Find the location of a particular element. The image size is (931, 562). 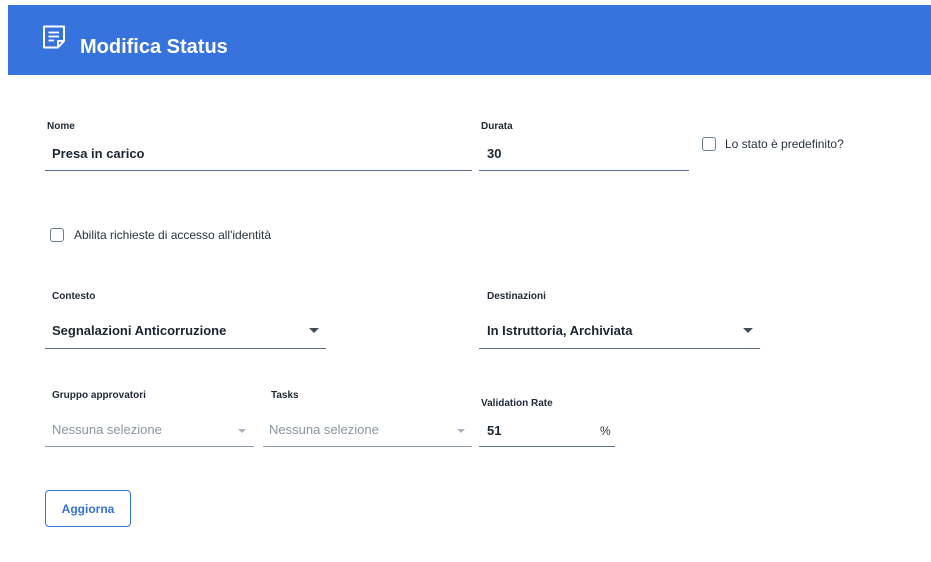

contesto-chevron-down-icon is located at coordinates (314, 330).